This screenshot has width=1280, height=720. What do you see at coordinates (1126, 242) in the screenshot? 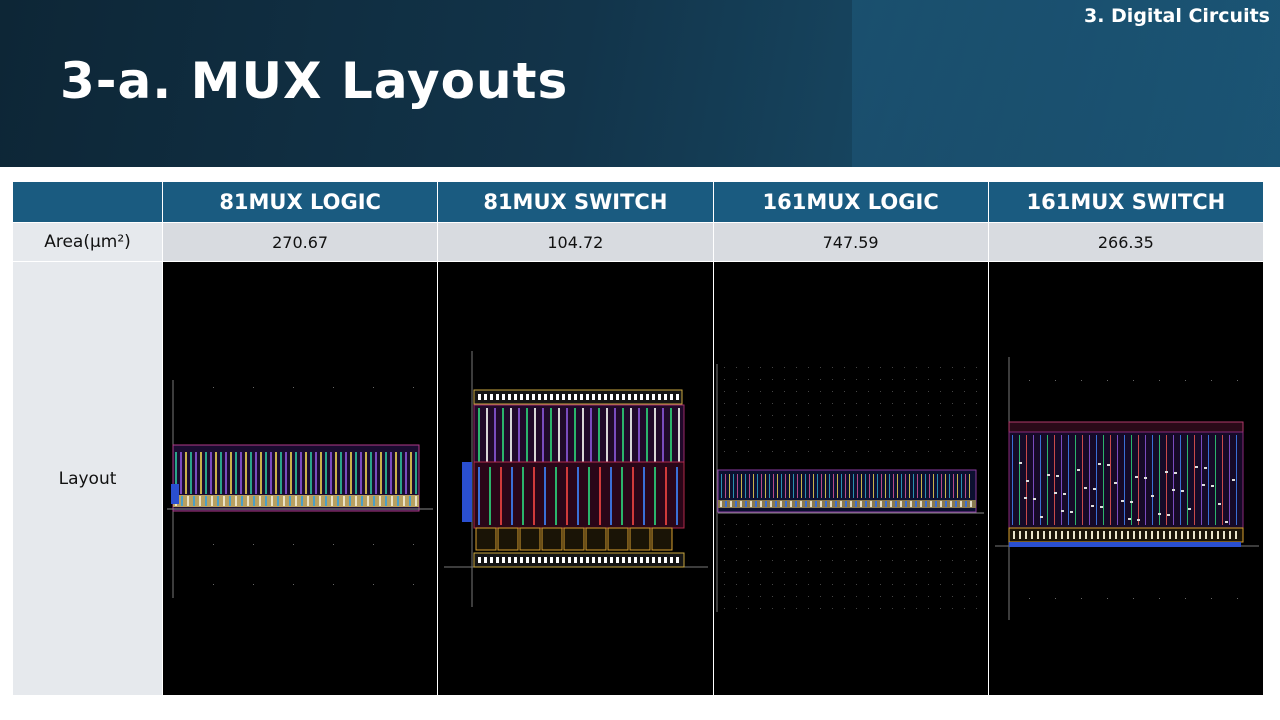
I see `area-value-161mux-switch: 266.35` at bounding box center [1126, 242].